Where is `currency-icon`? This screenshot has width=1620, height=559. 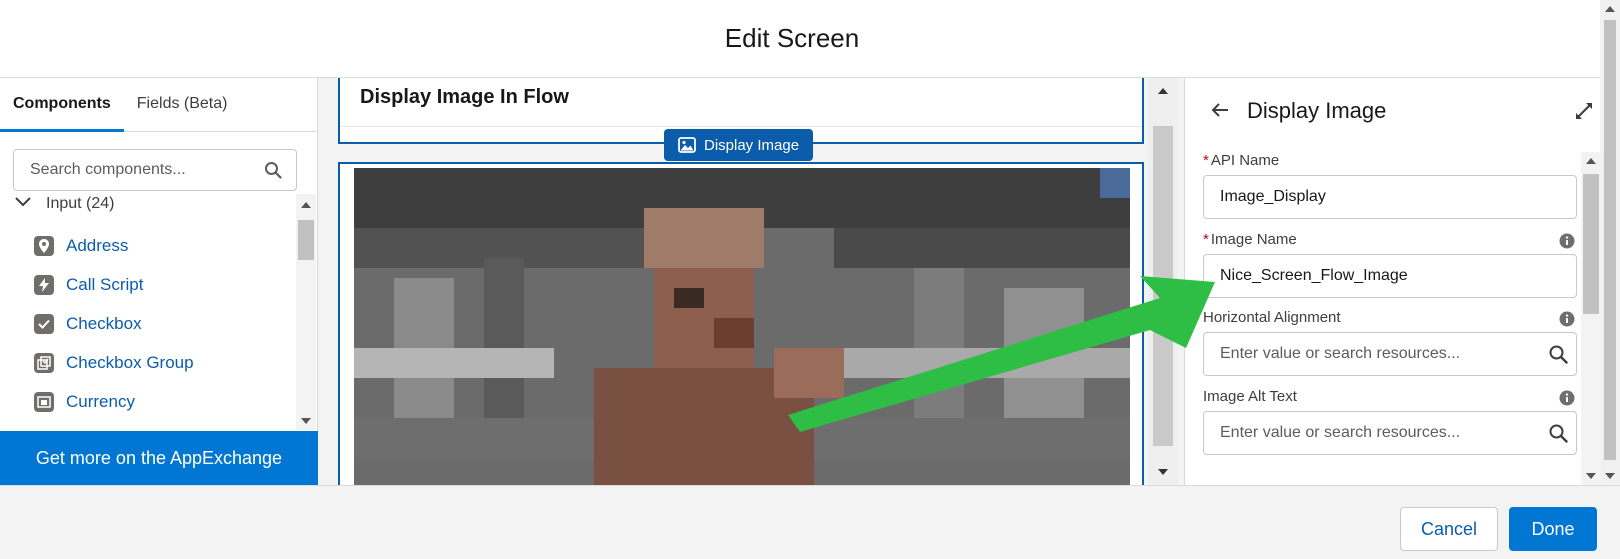
currency-icon is located at coordinates (44, 401).